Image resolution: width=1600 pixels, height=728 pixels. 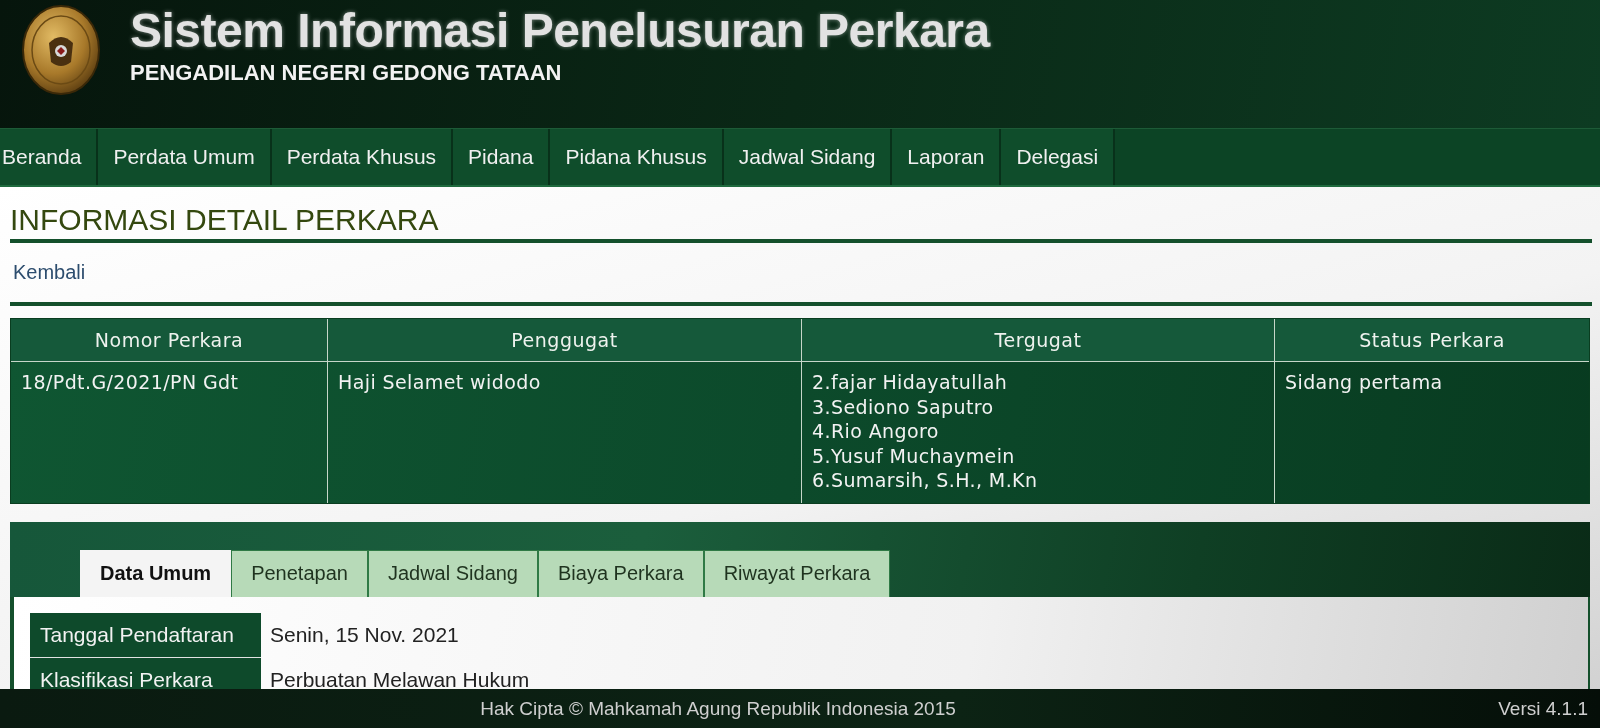 What do you see at coordinates (145, 673) in the screenshot?
I see `field-label: Klasifikasi Perkara` at bounding box center [145, 673].